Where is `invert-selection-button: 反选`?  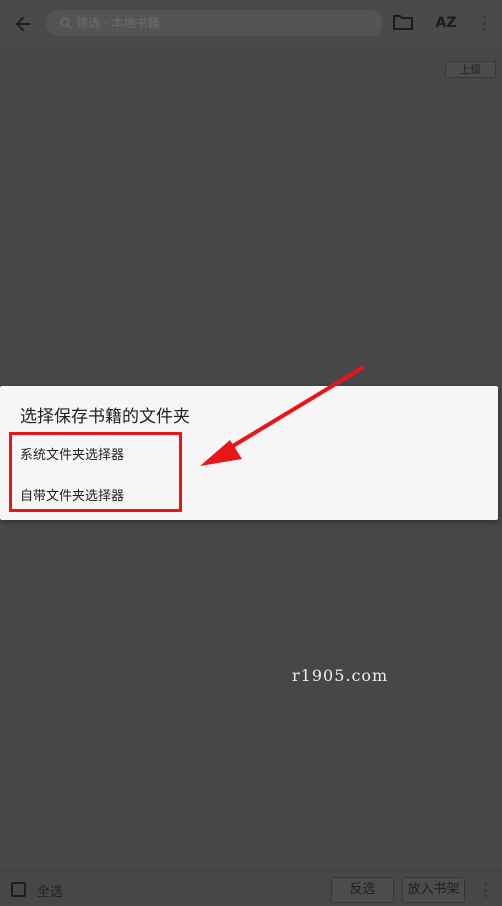 invert-selection-button: 反选 is located at coordinates (362, 890).